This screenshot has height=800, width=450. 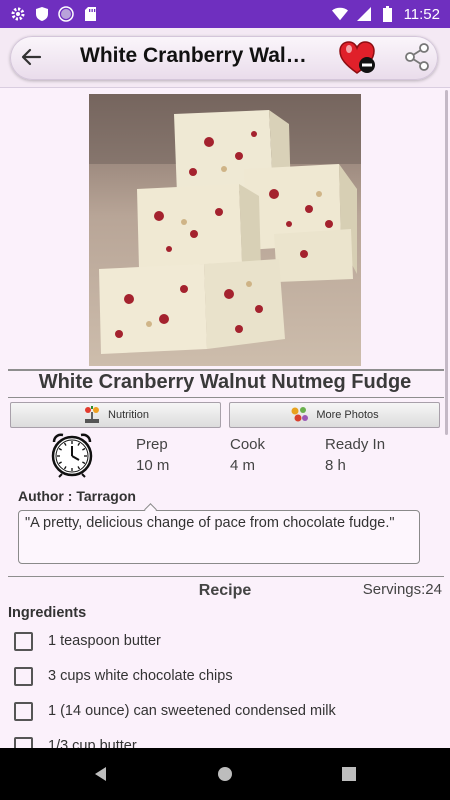 What do you see at coordinates (243, 465) in the screenshot?
I see `cook-value: 4 m` at bounding box center [243, 465].